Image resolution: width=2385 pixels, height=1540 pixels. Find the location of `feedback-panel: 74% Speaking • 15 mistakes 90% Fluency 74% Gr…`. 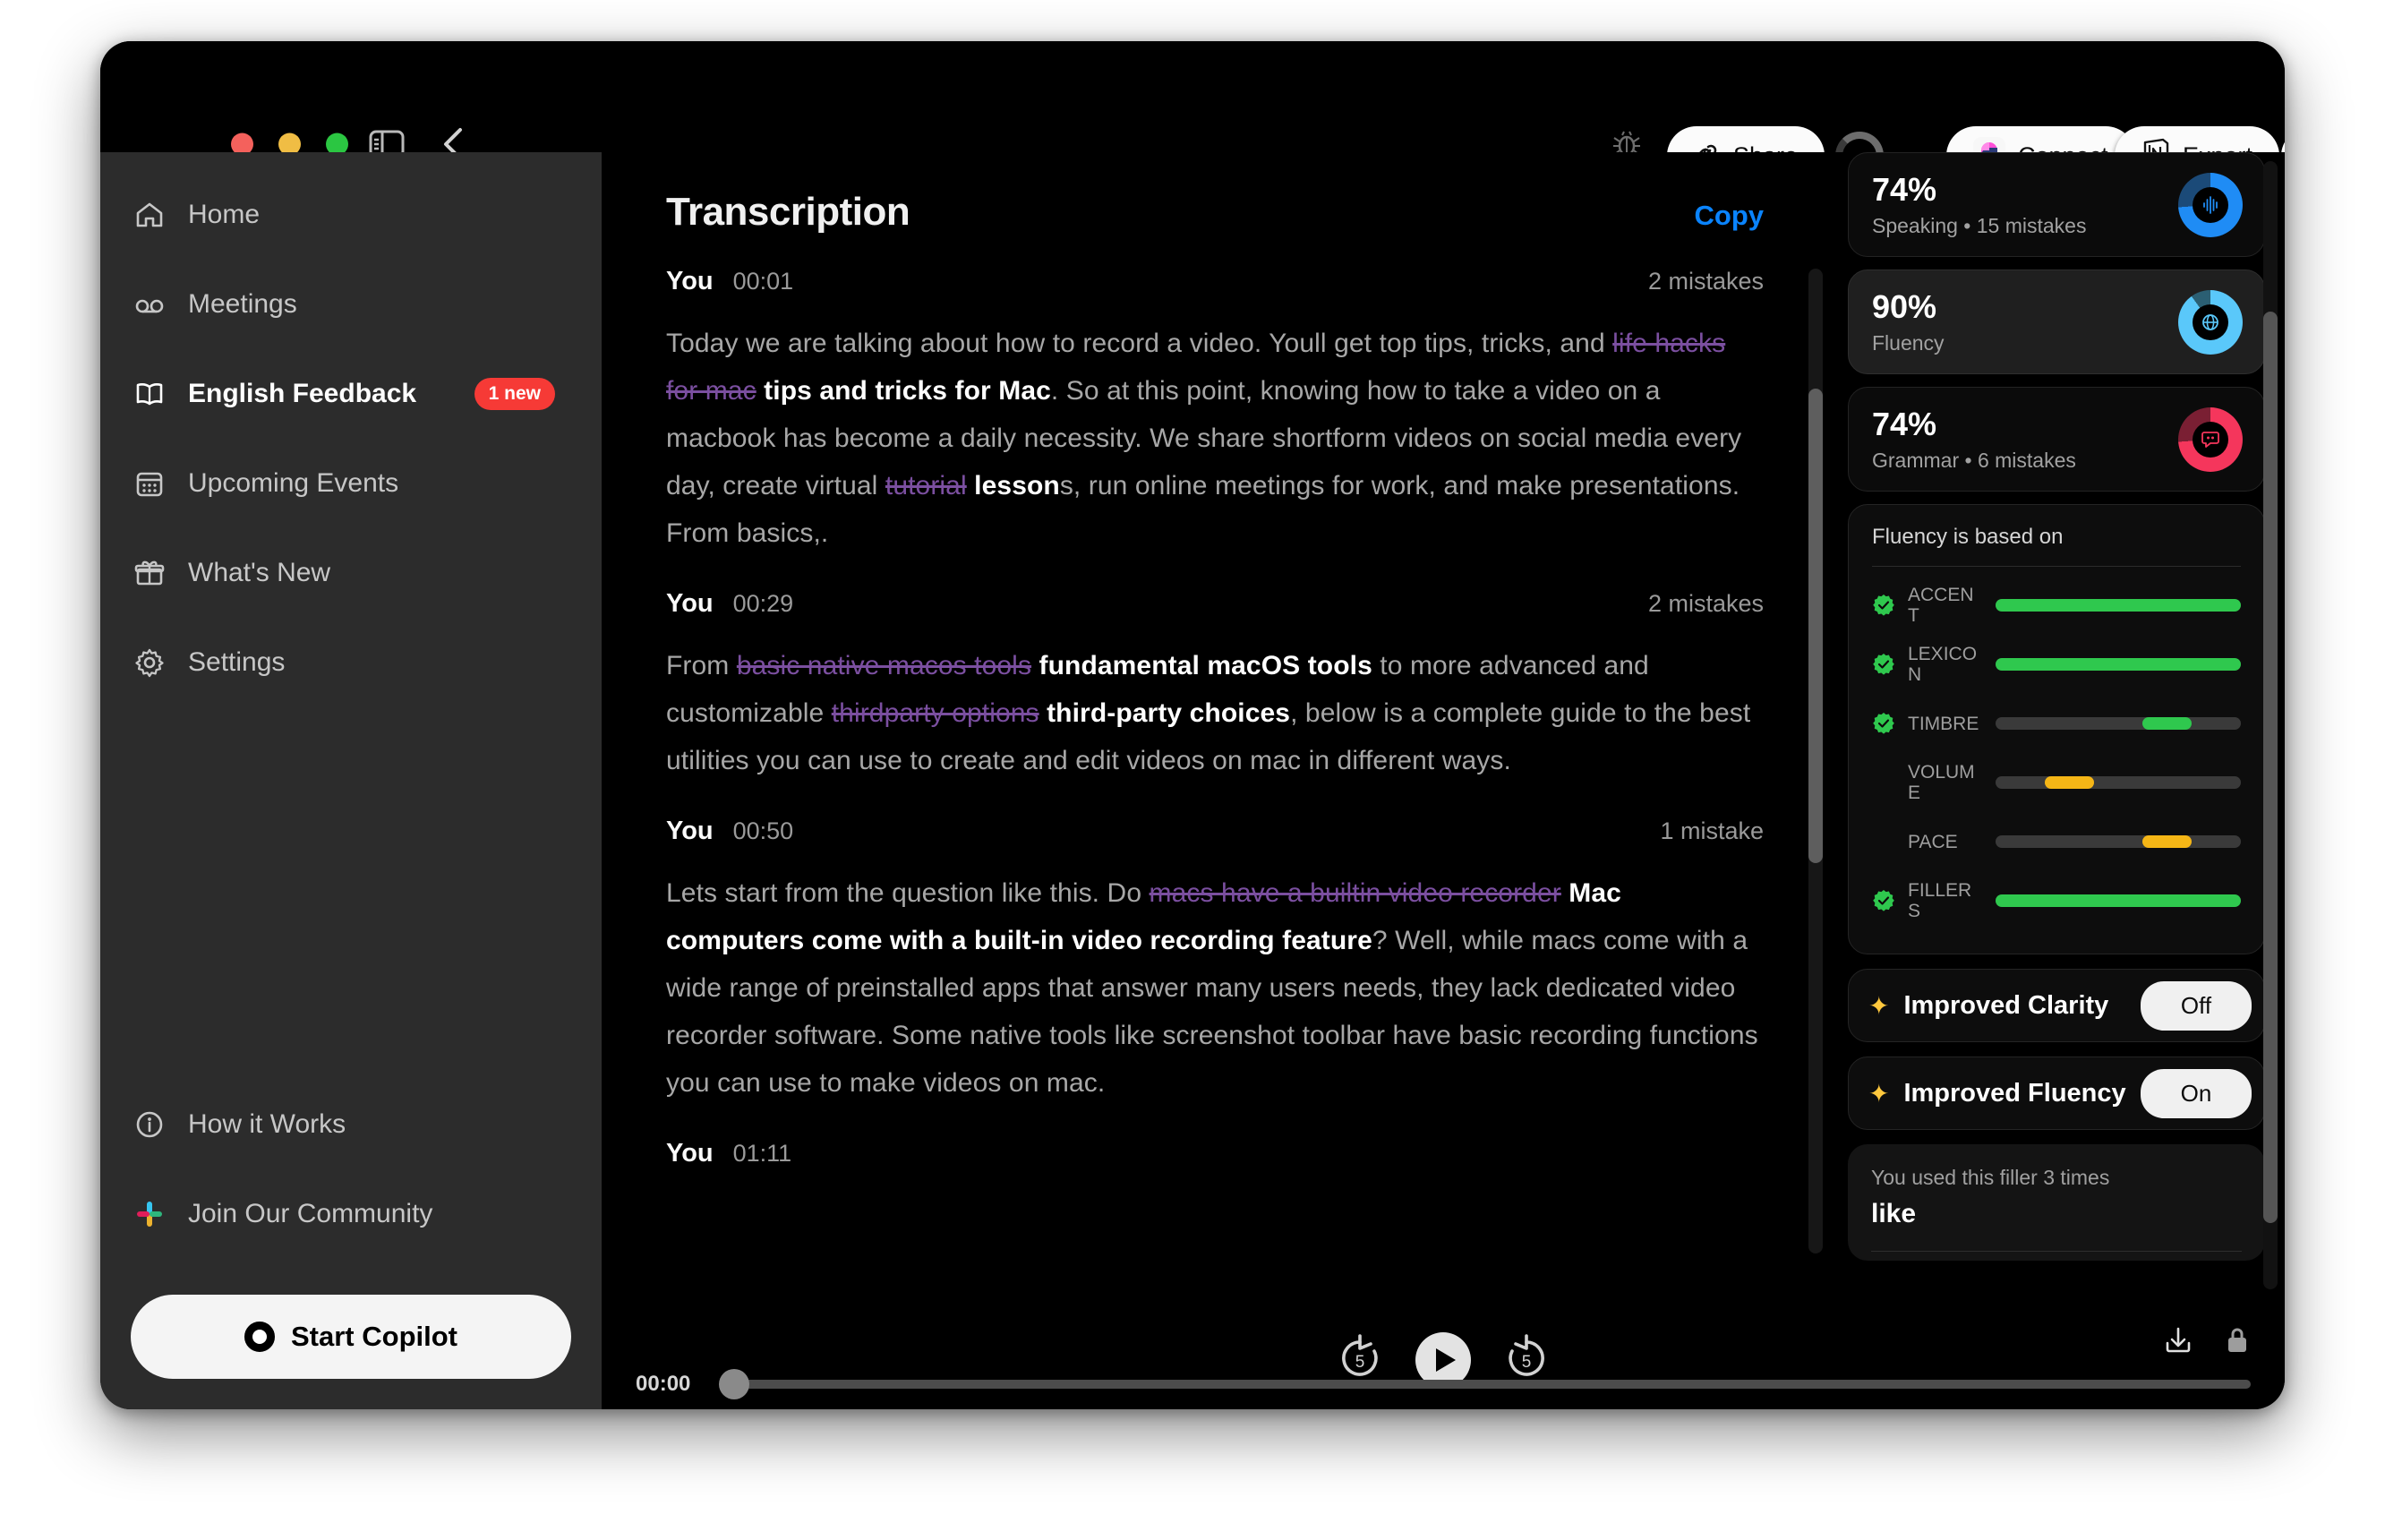

feedback-panel: 74% Speaking • 15 mistakes 90% Fluency 74% Gr… is located at coordinates (2056, 728).